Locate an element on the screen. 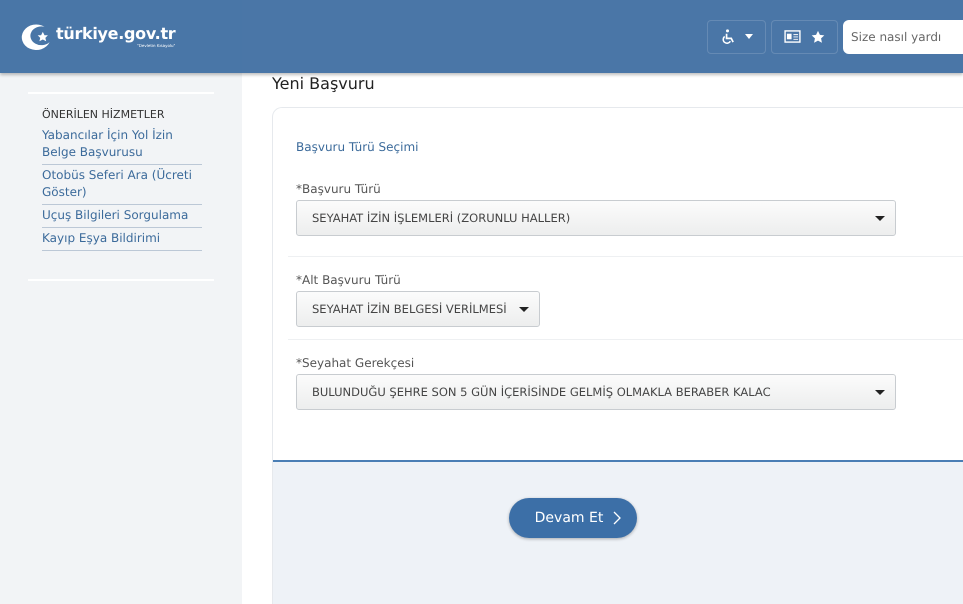 Image resolution: width=963 pixels, height=604 pixels. service-link: Yabancılar İçin Yol İzin Belge Başvurusu is located at coordinates (122, 145).